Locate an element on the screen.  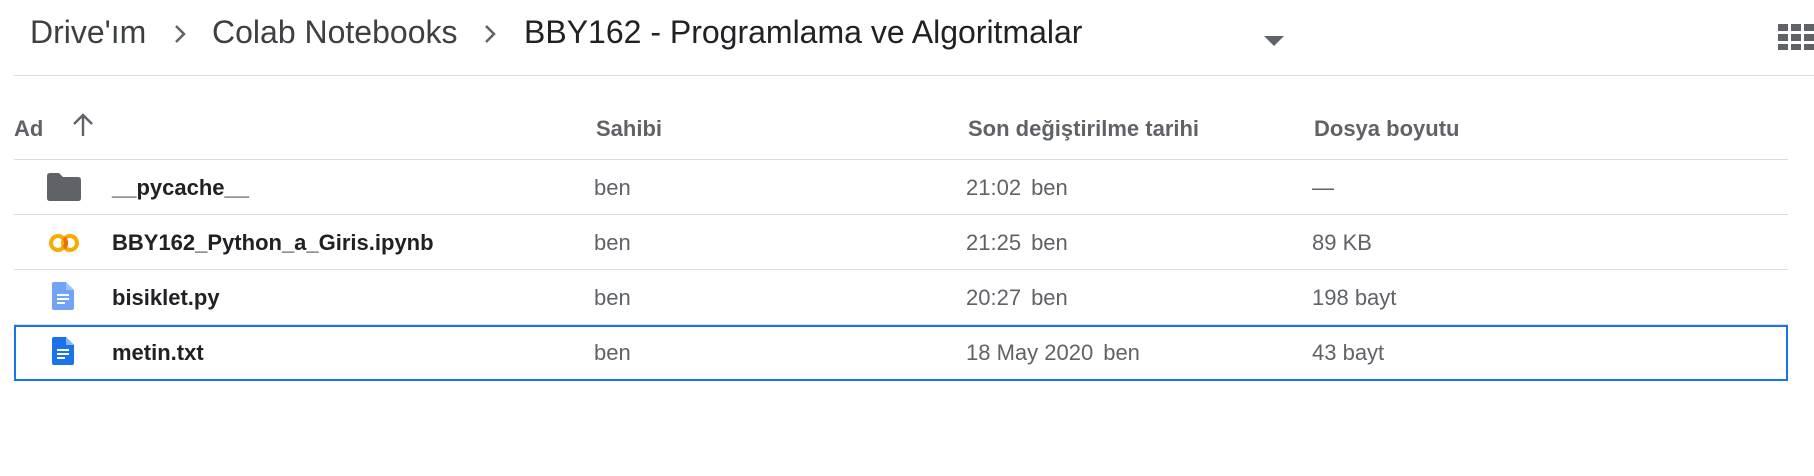
breadcrumb-item-colab-notebooks: Colab Notebooks is located at coordinates (334, 32).